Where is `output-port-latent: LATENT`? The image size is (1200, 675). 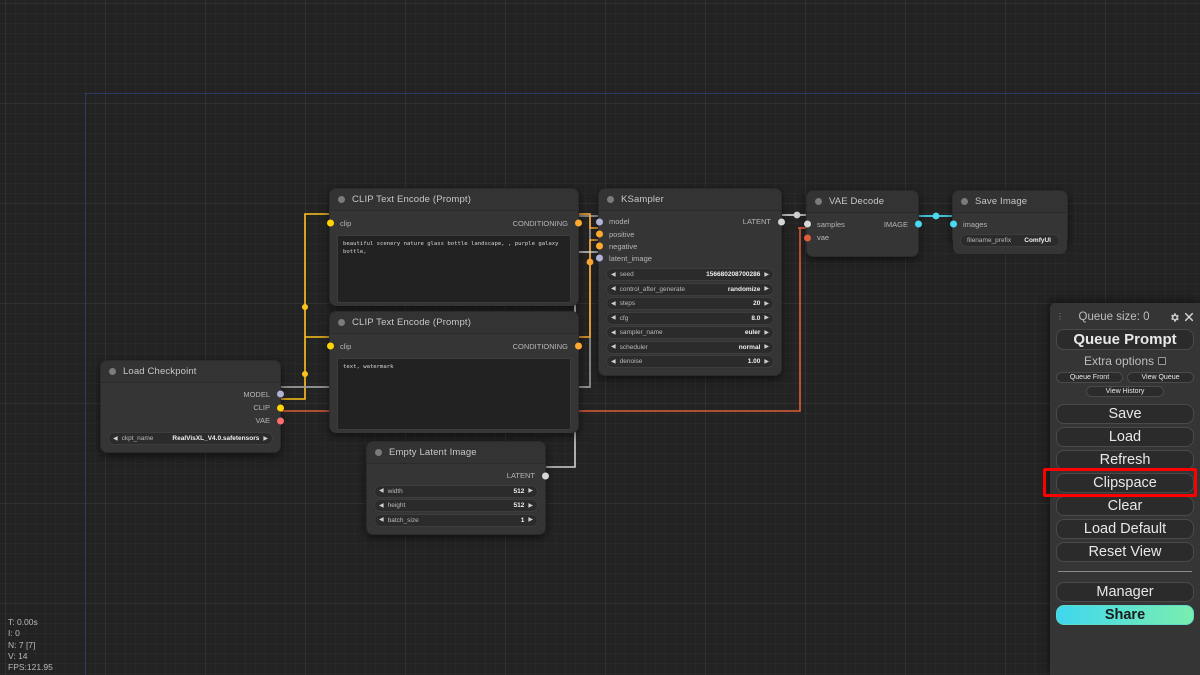
output-port-latent: LATENT is located at coordinates (458, 475).